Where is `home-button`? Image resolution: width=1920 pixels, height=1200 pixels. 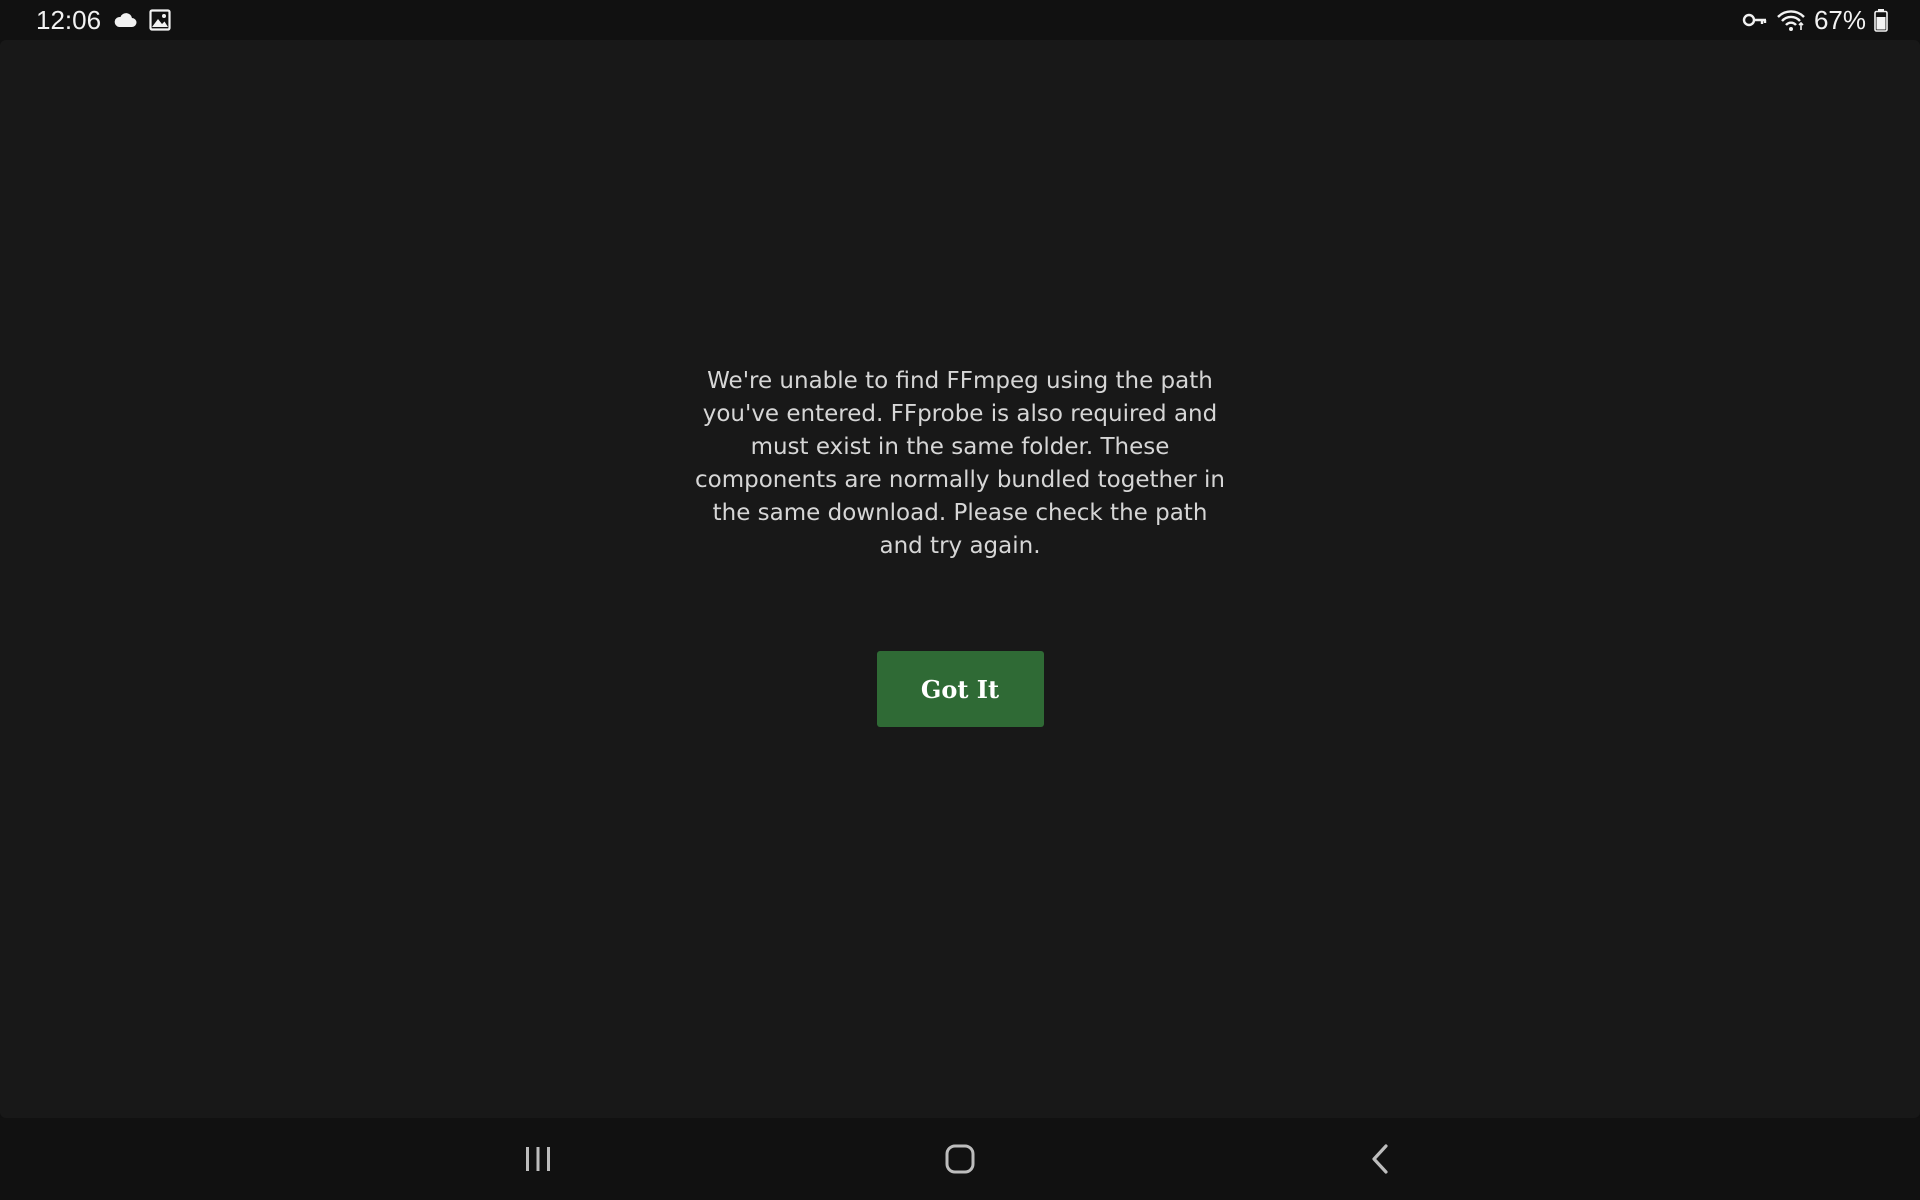
home-button is located at coordinates (960, 1159).